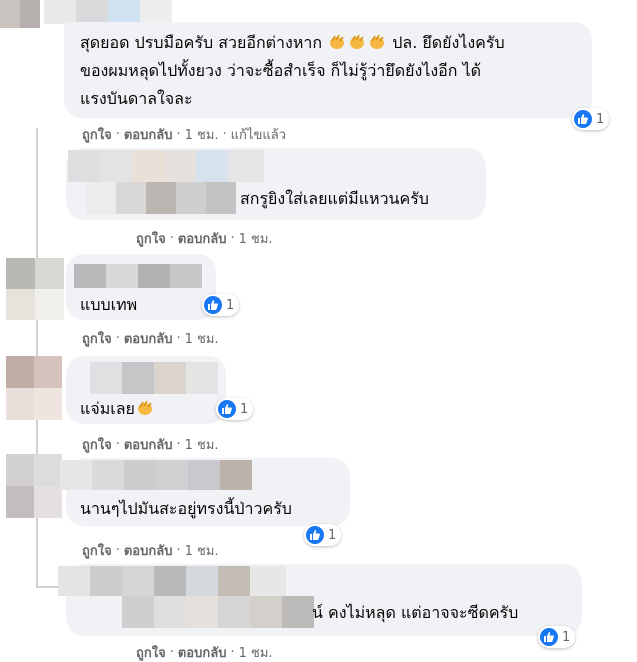 The image size is (637, 662). I want to click on edited-label: แก้ไขแล้ว, so click(258, 134).